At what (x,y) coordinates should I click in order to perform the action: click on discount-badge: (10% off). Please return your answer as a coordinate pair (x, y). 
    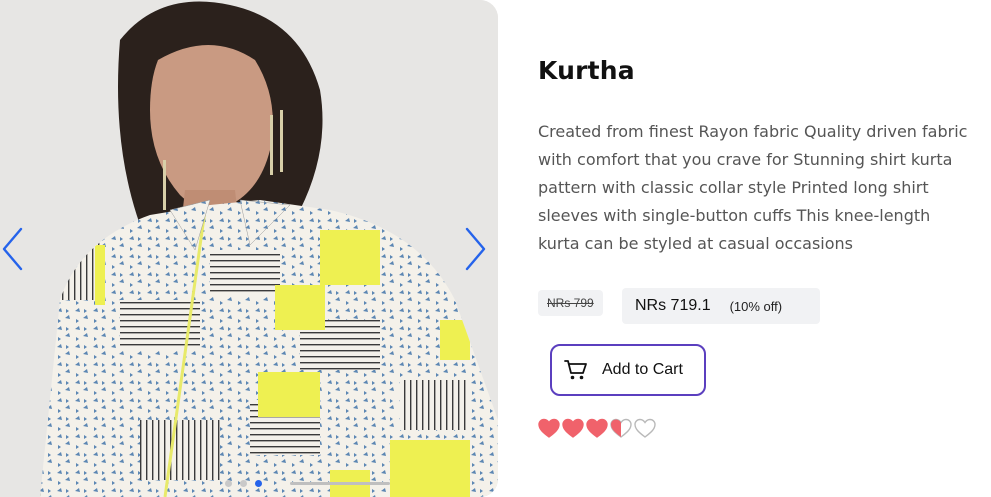
    Looking at the image, I should click on (756, 306).